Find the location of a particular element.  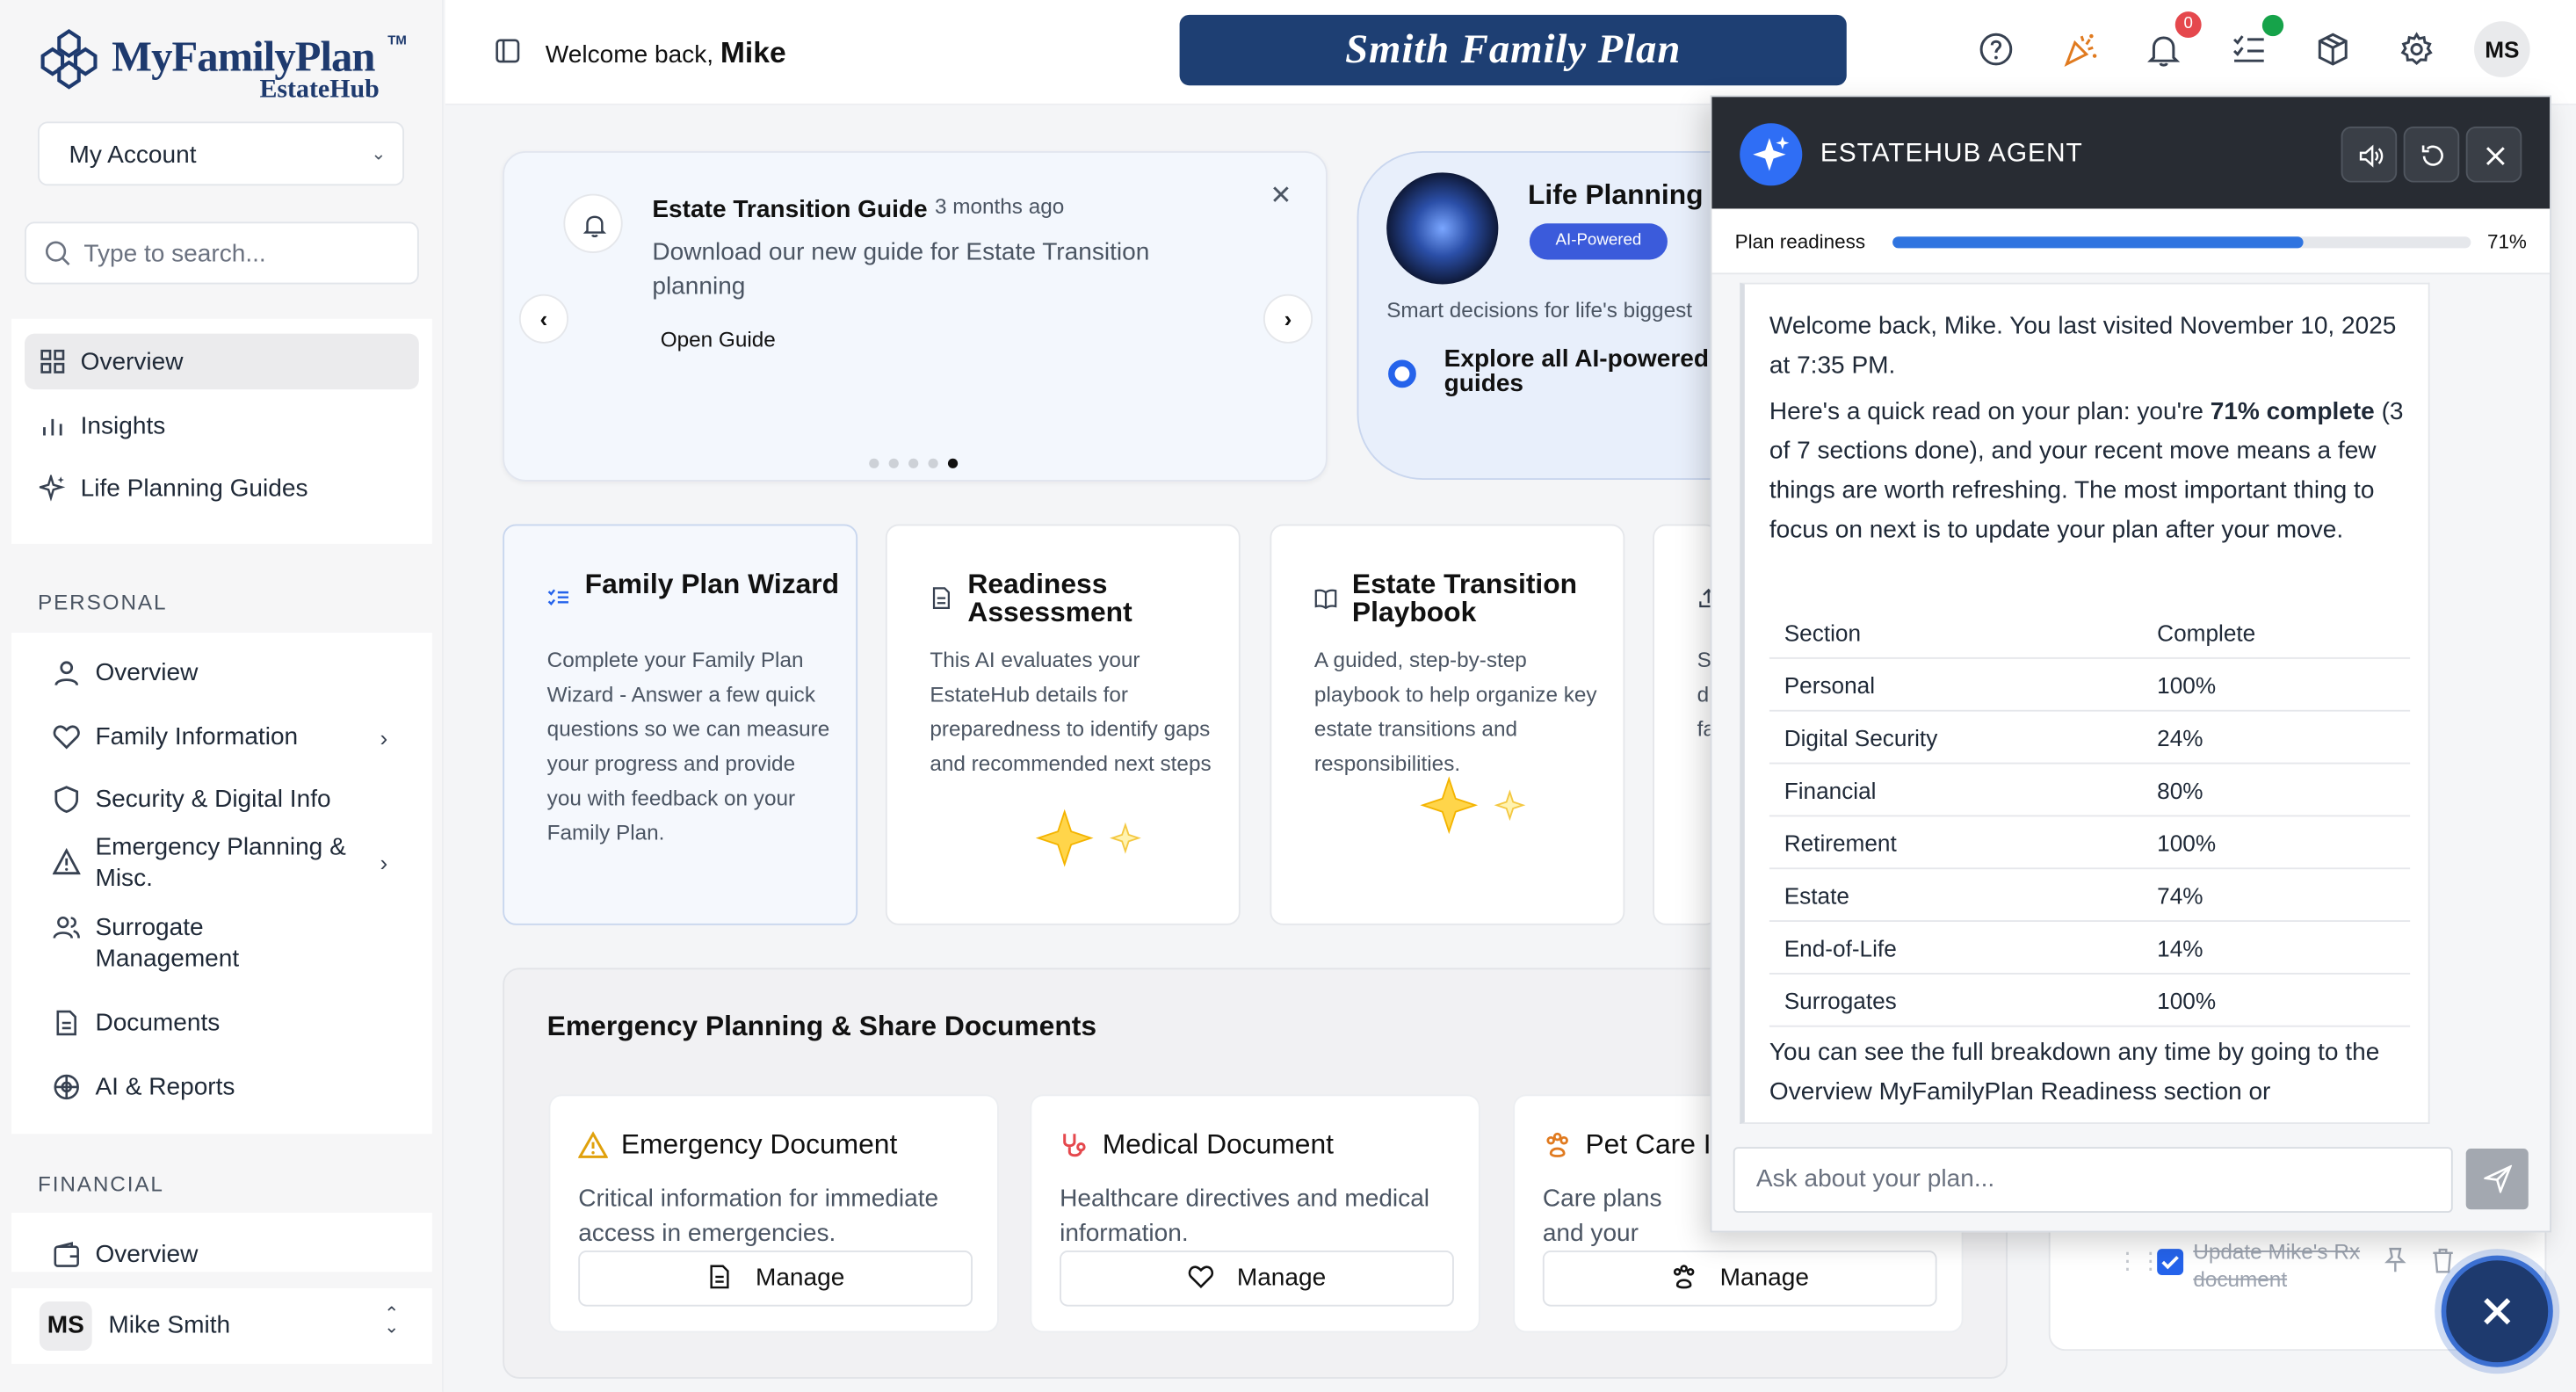

carousel-prev-button: ‹ is located at coordinates (543, 319).